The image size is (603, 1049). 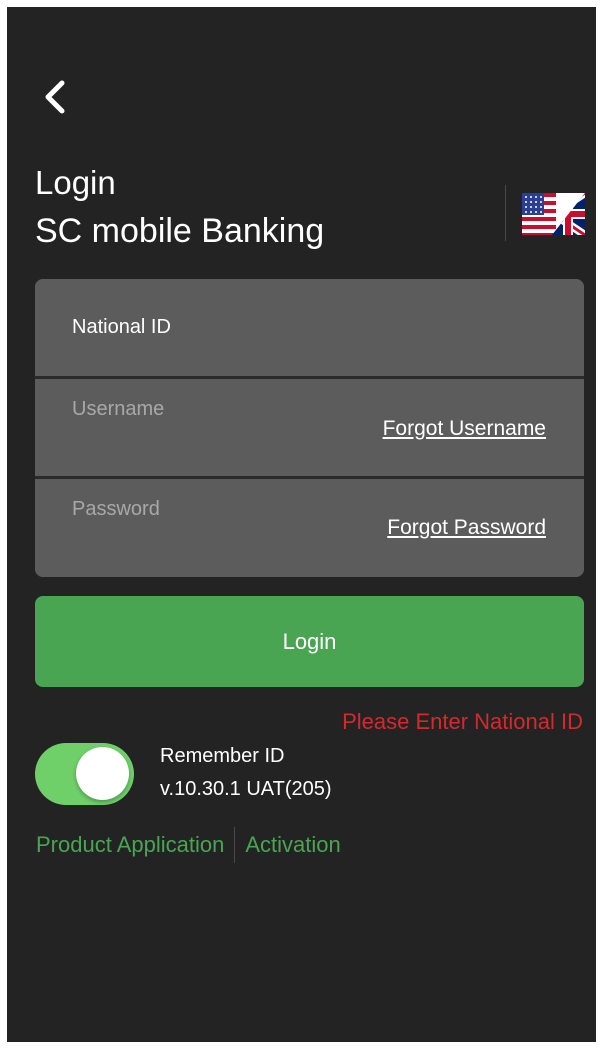 What do you see at coordinates (309, 528) in the screenshot?
I see `password-field: Password Forgot Password` at bounding box center [309, 528].